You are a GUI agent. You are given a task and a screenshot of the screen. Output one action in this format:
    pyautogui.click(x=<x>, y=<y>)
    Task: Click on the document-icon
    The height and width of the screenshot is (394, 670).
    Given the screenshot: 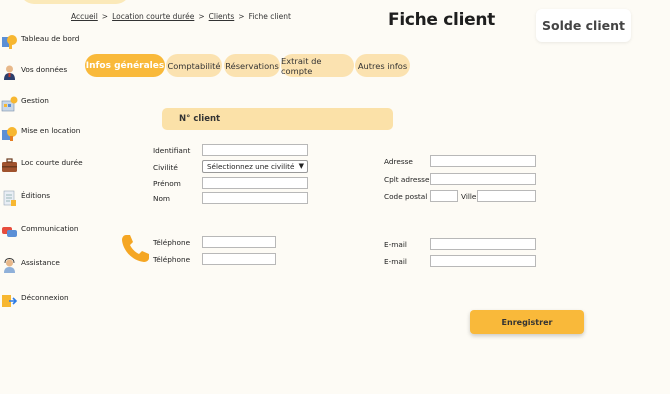 What is the action you would take?
    pyautogui.click(x=9, y=198)
    